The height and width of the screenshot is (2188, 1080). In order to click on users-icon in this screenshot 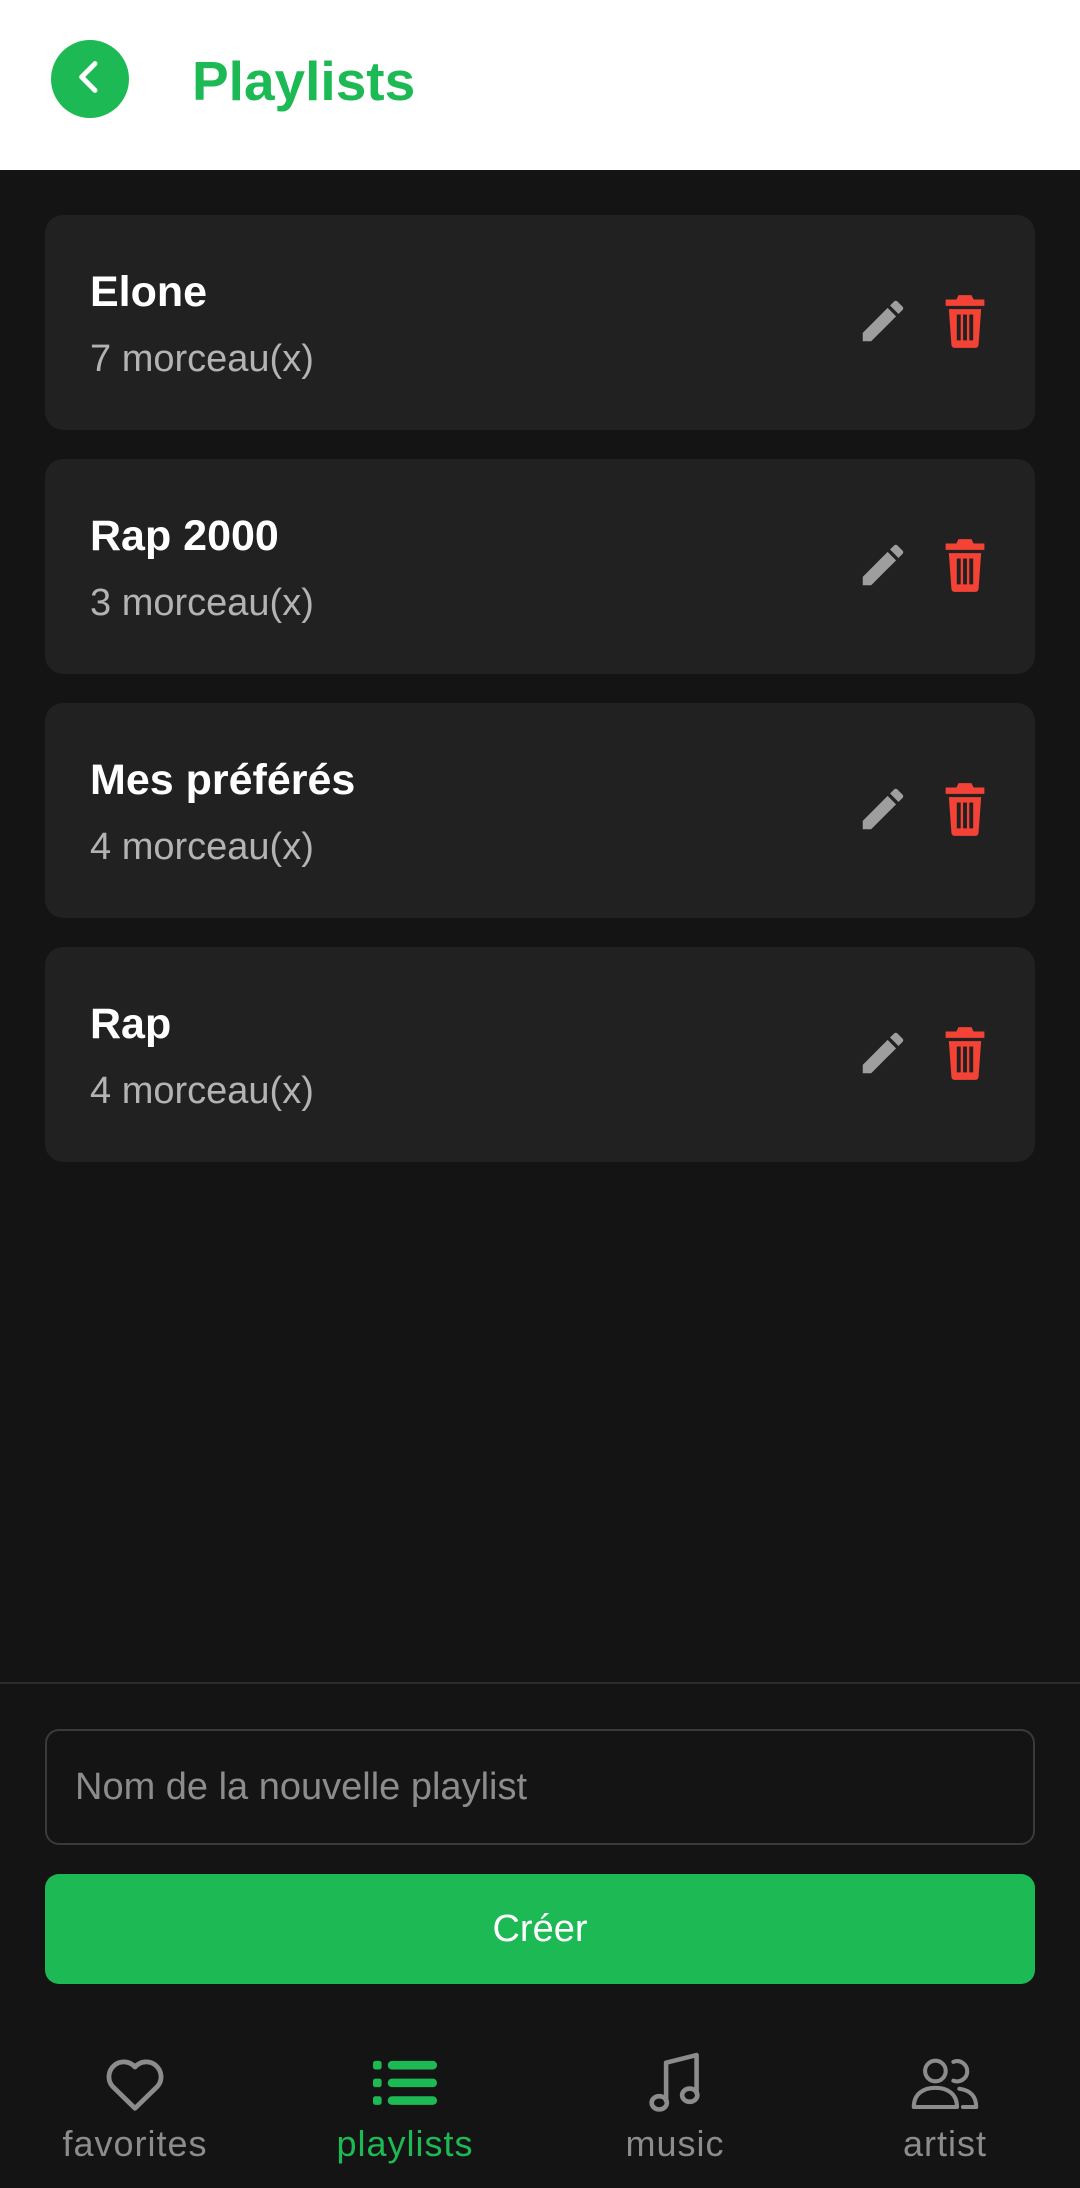, I will do `click(945, 2083)`.